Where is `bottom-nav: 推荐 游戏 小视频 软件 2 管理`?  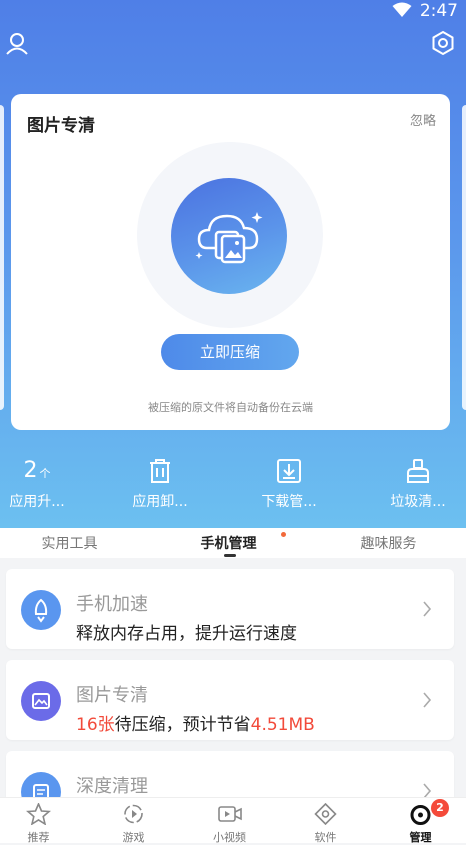 bottom-nav: 推荐 游戏 小视频 软件 2 管理 is located at coordinates (233, 820).